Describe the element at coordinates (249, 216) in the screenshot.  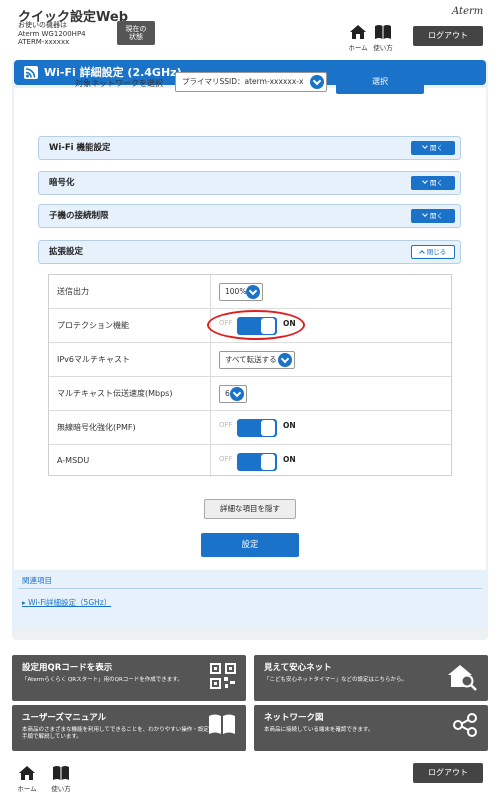
I see `accordion-connection-limit: 子機の接続制限 開く` at that location.